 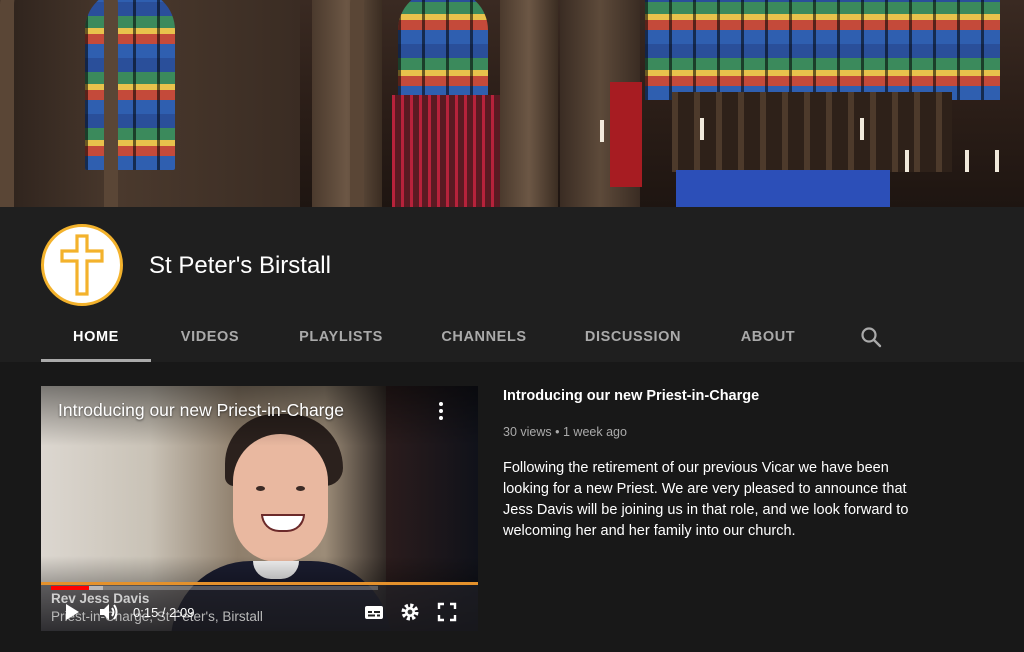 I want to click on upload-age: 1 week ago, so click(x=595, y=432).